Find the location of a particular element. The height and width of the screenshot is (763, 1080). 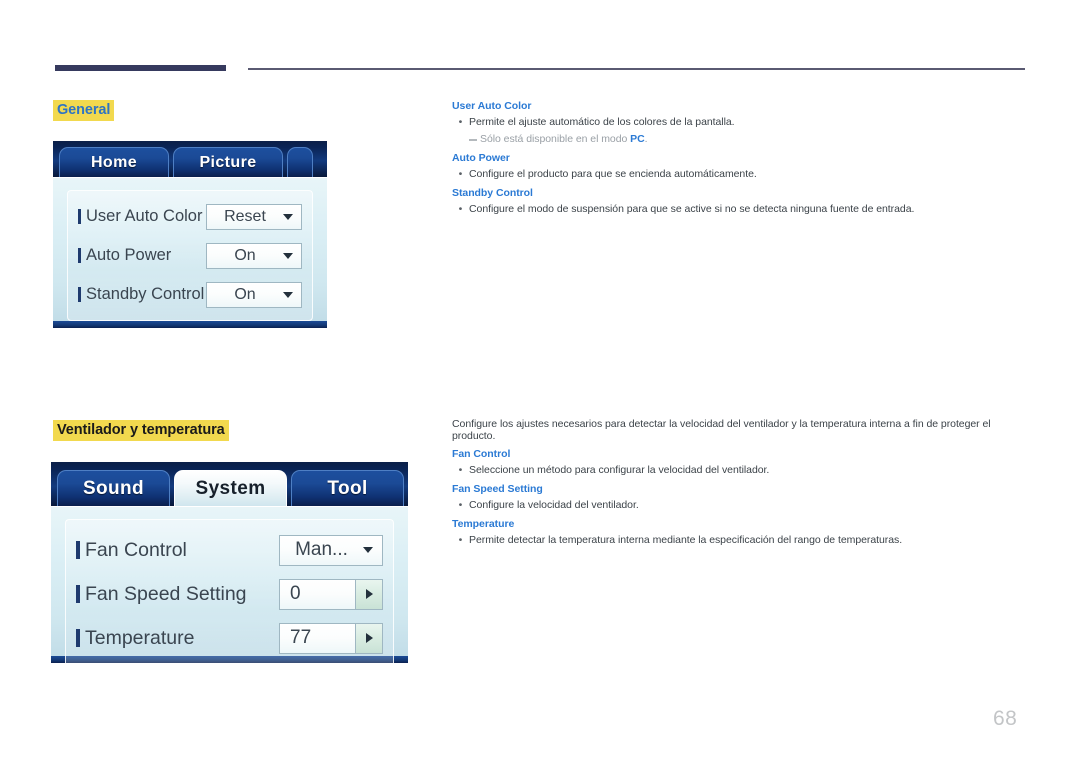

osd-tab-label: System is located at coordinates (230, 488).